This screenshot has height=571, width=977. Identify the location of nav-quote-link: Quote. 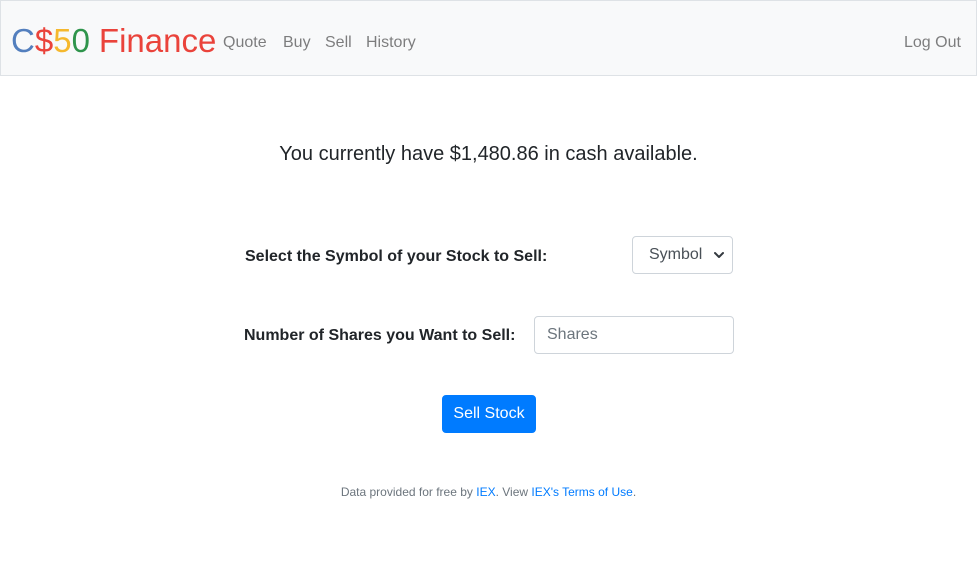
(245, 43).